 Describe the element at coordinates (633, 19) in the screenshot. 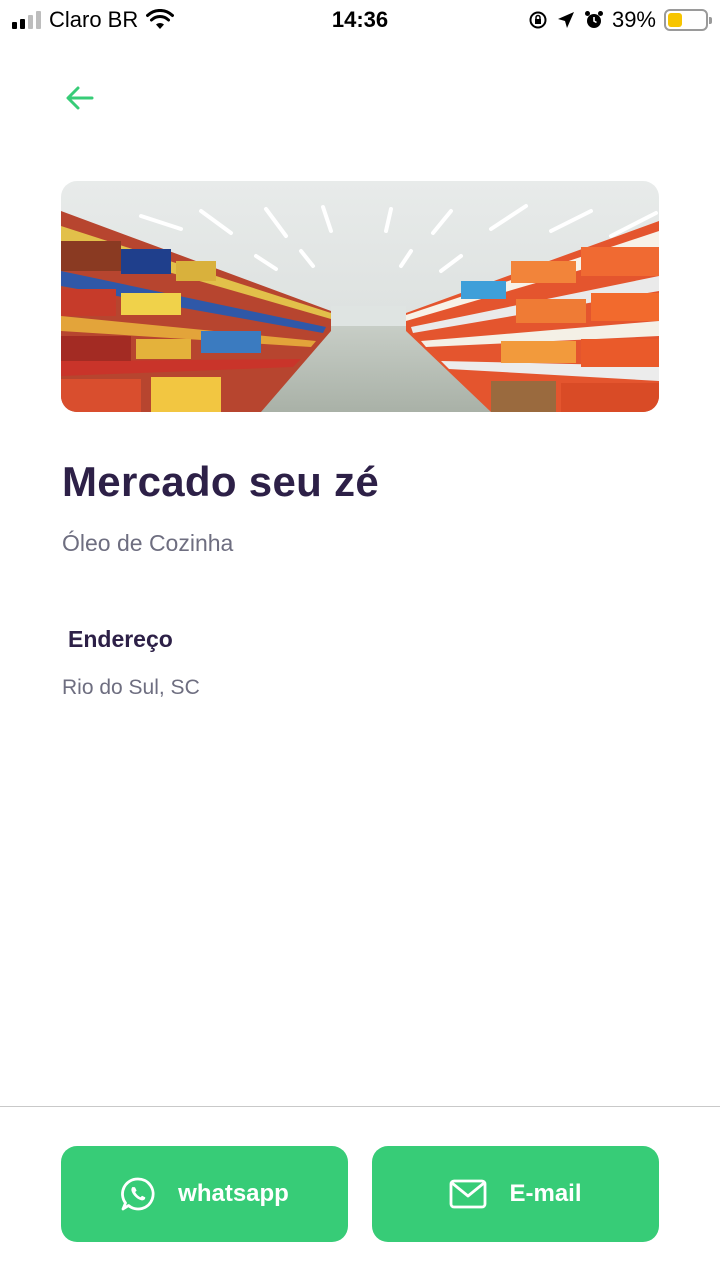

I see `battery-percent: 39%` at that location.